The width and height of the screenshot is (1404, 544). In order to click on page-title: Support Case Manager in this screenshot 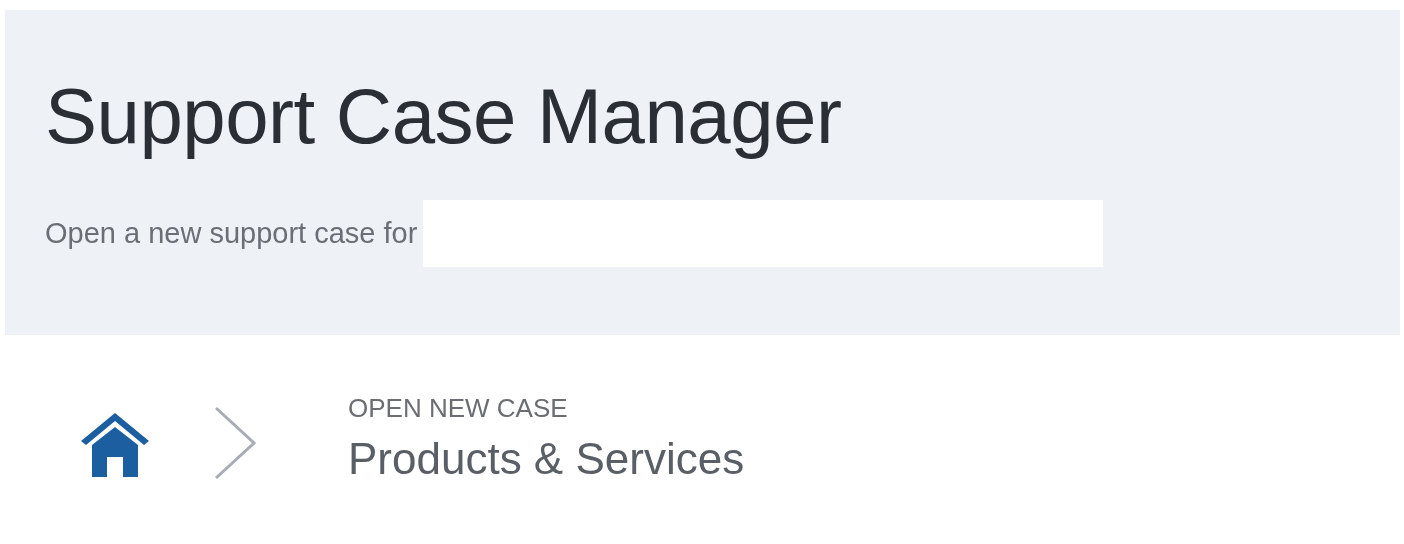, I will do `click(444, 117)`.